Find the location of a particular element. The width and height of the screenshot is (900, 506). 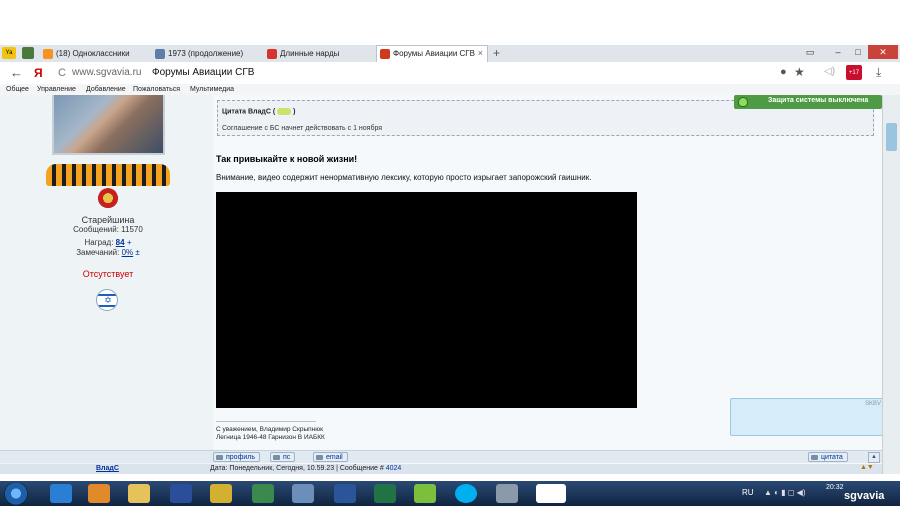

bookmark-manage: Управление is located at coordinates (56, 89).